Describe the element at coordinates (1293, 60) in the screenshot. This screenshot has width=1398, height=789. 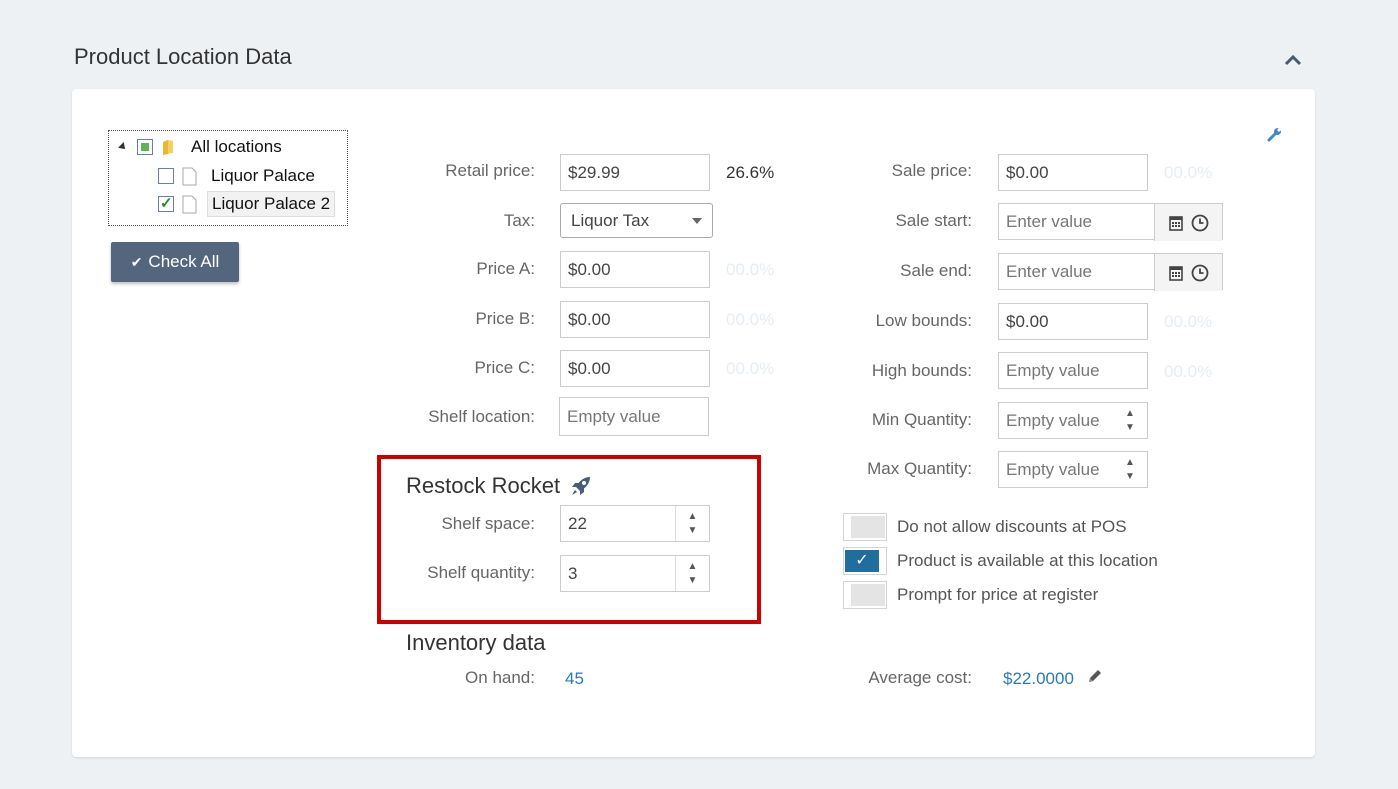
I see `chevron-up-icon` at that location.